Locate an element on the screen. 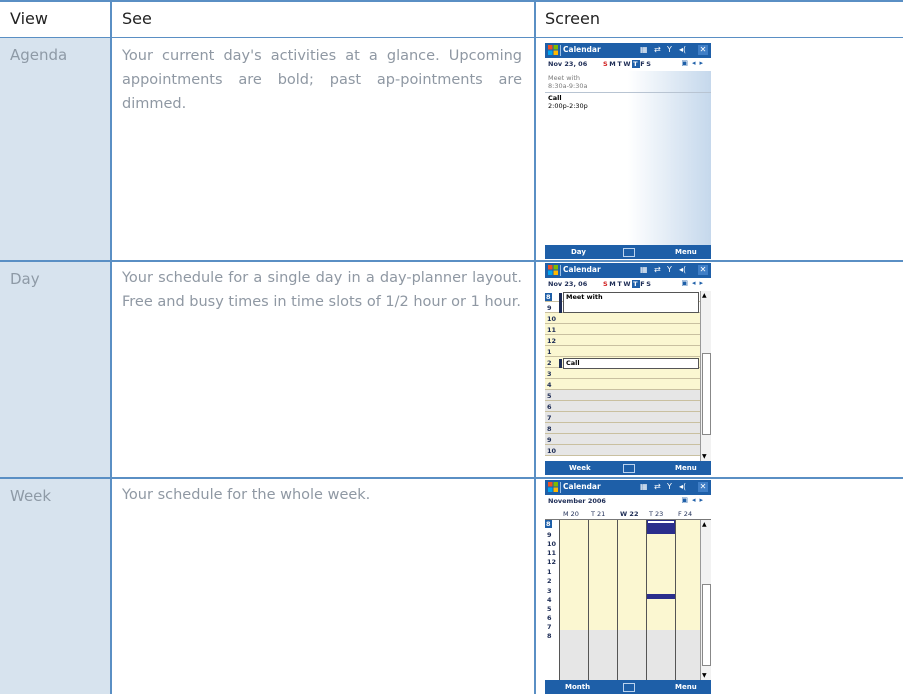  soft-key-bar: Week Menu is located at coordinates (628, 468).